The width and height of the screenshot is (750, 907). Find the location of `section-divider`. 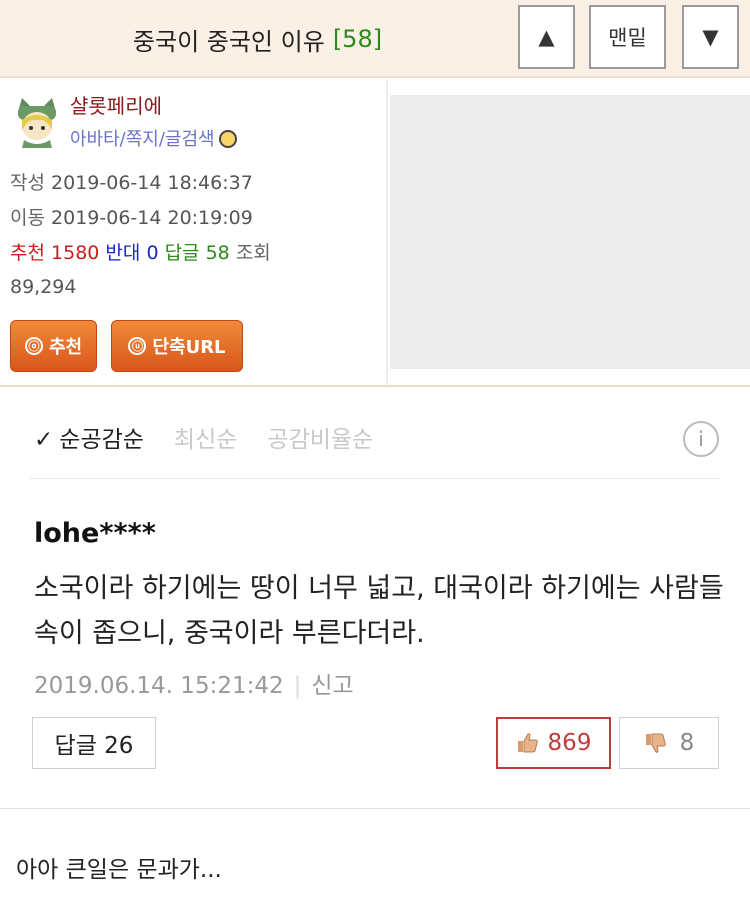

section-divider is located at coordinates (375, 386).